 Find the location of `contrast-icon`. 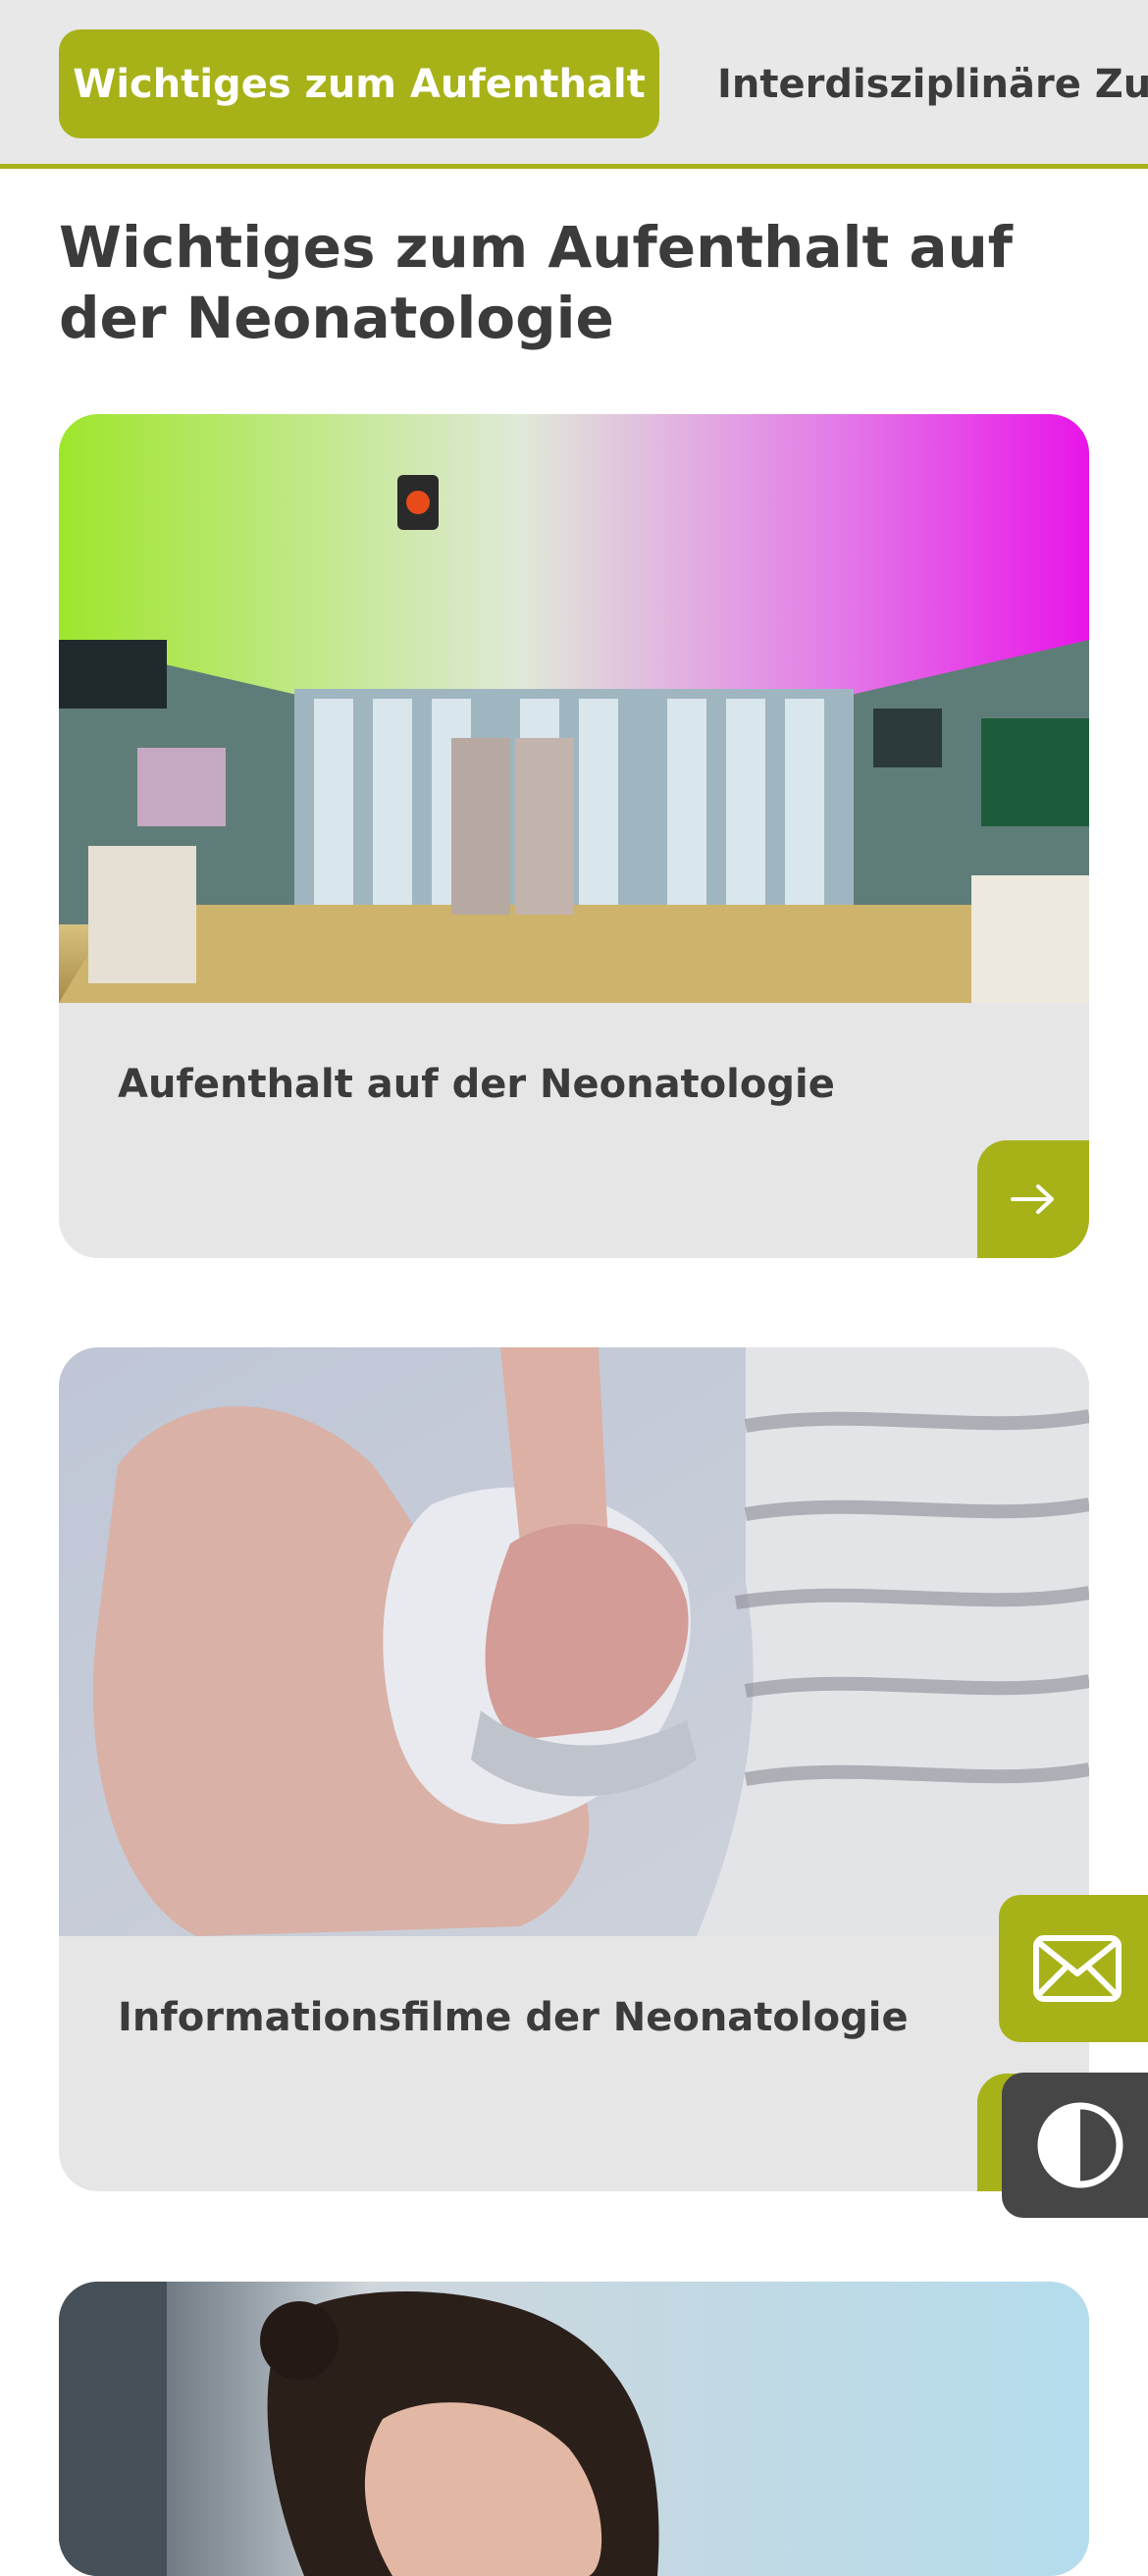

contrast-icon is located at coordinates (1080, 2145).